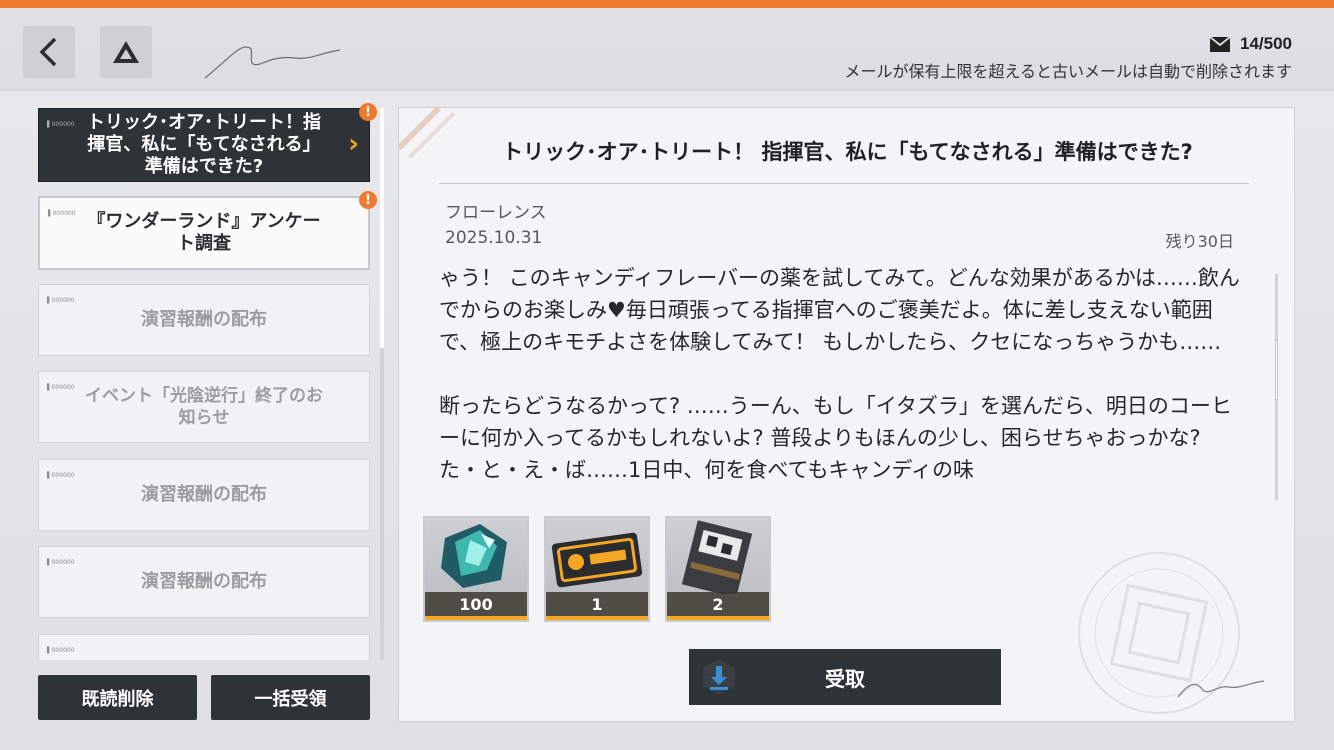 This screenshot has height=750, width=1334. I want to click on mail-count-text: 14/500, so click(1266, 43).